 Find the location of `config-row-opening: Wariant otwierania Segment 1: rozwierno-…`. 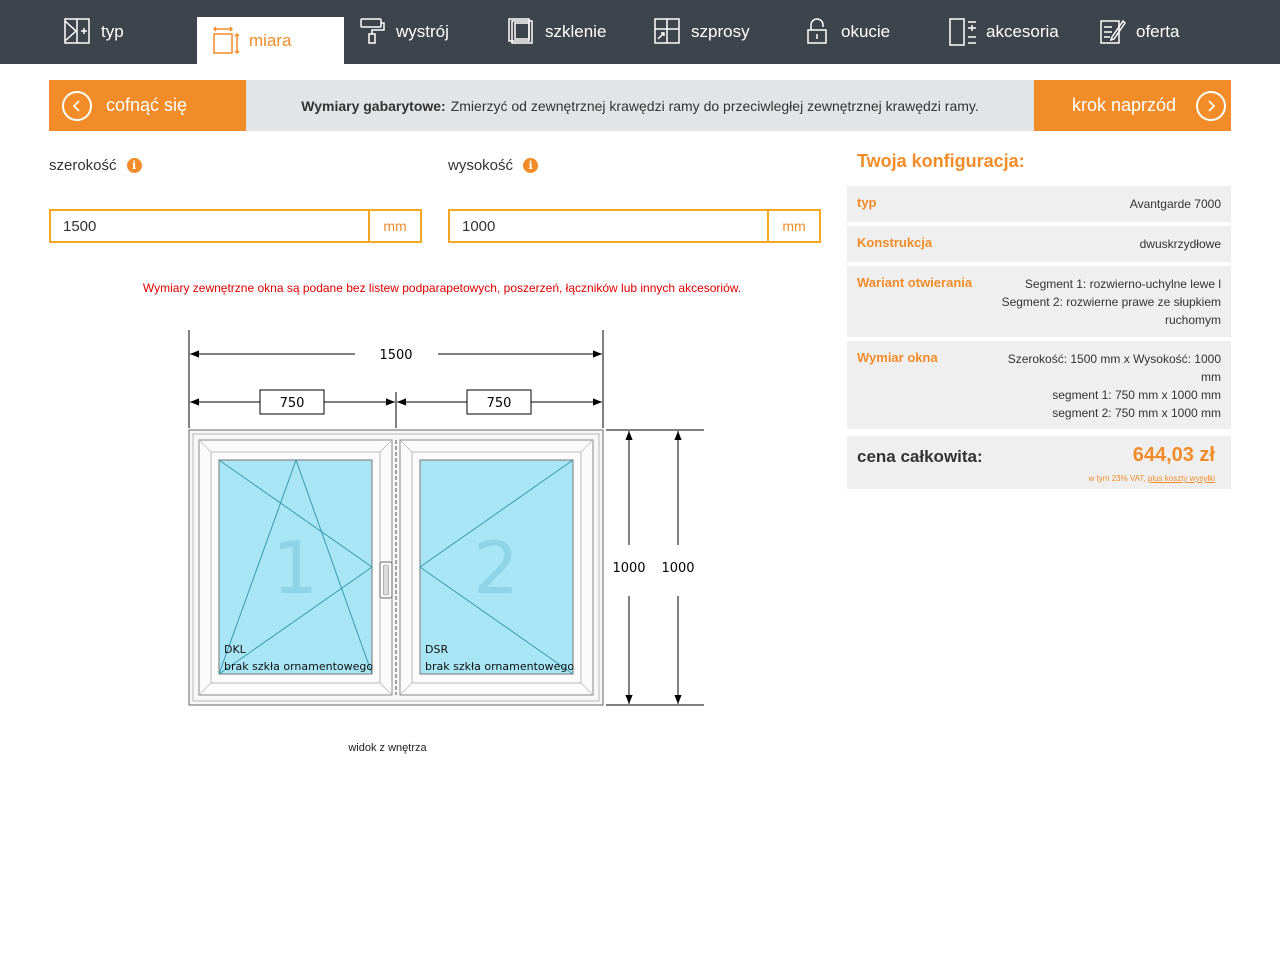

config-row-opening: Wariant otwierania Segment 1: rozwierno-… is located at coordinates (1039, 301).